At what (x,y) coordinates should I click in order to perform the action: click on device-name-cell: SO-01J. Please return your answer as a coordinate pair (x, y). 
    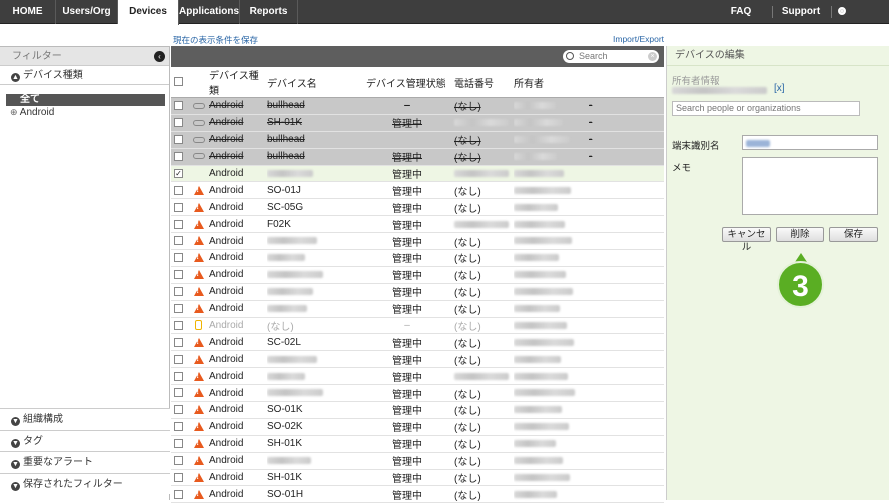
    Looking at the image, I should click on (316, 190).